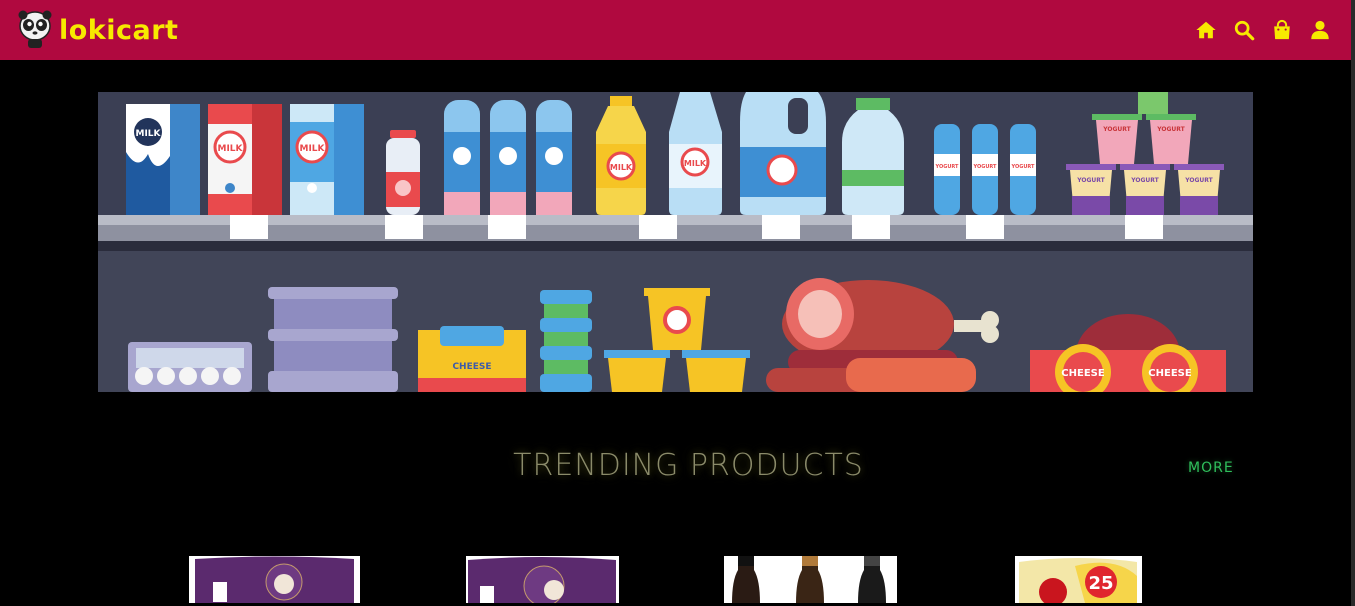 The height and width of the screenshot is (606, 1355). What do you see at coordinates (1170, 129) in the screenshot?
I see `yogurt-label-5: YOGURT` at bounding box center [1170, 129].